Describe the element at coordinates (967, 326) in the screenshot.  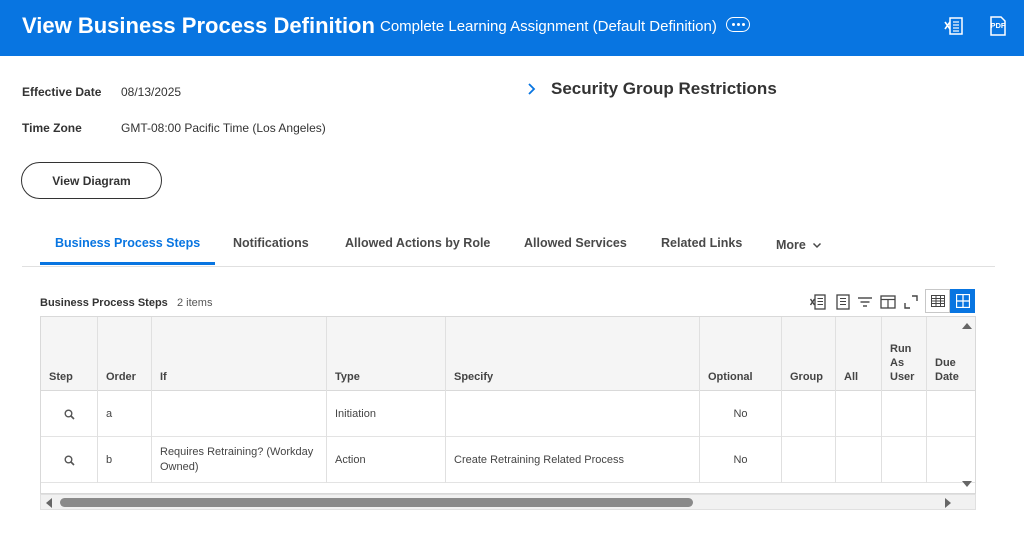
I see `scroll-up-arrow-icon` at that location.